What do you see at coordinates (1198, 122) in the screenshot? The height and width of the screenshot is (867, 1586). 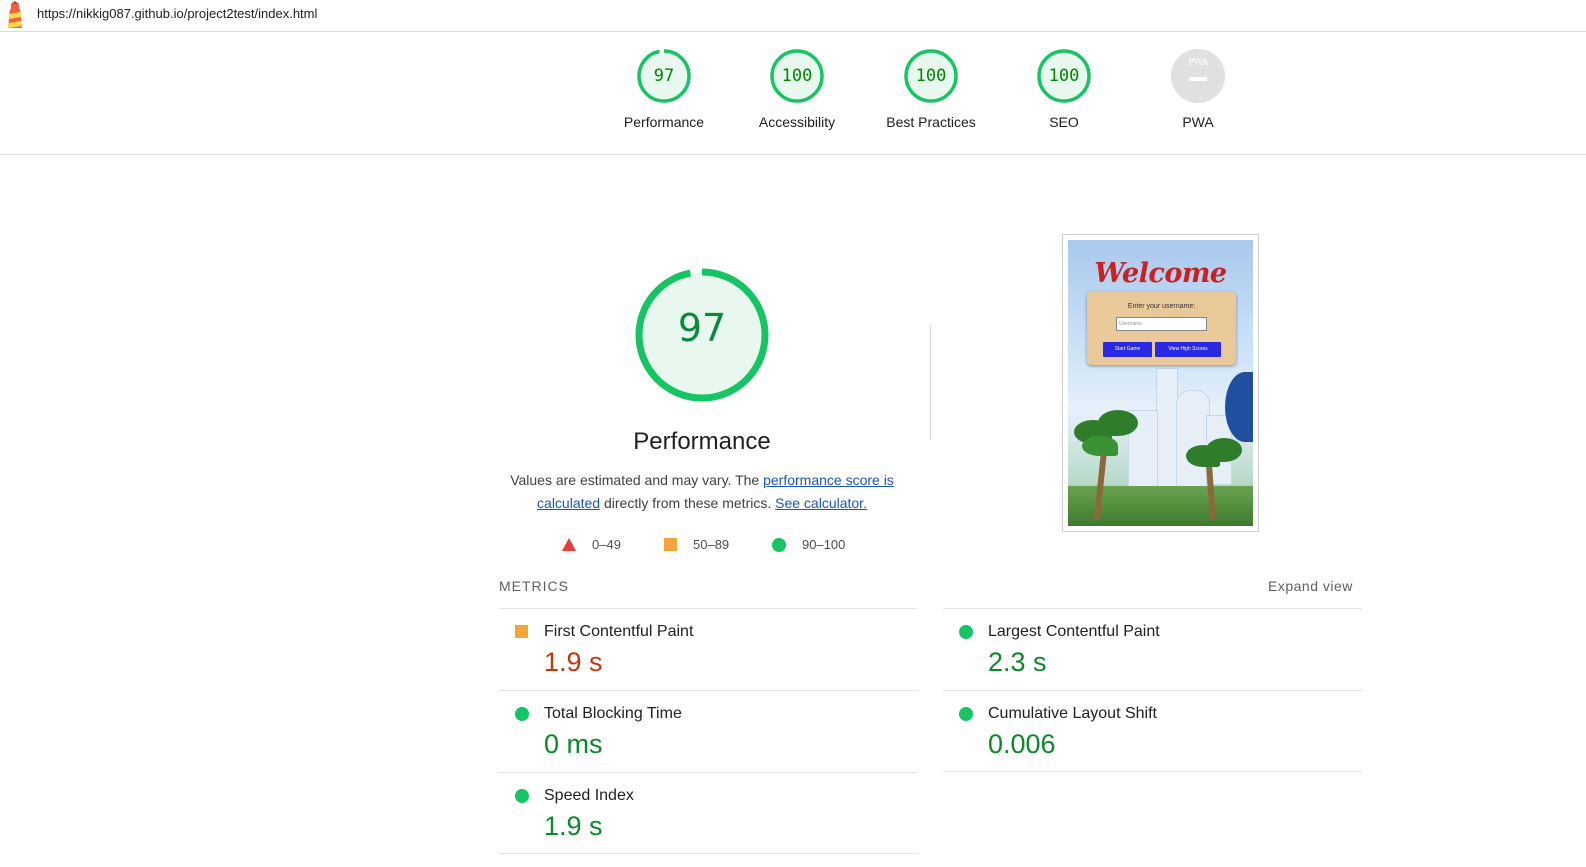 I see `gauge-label: PWA` at bounding box center [1198, 122].